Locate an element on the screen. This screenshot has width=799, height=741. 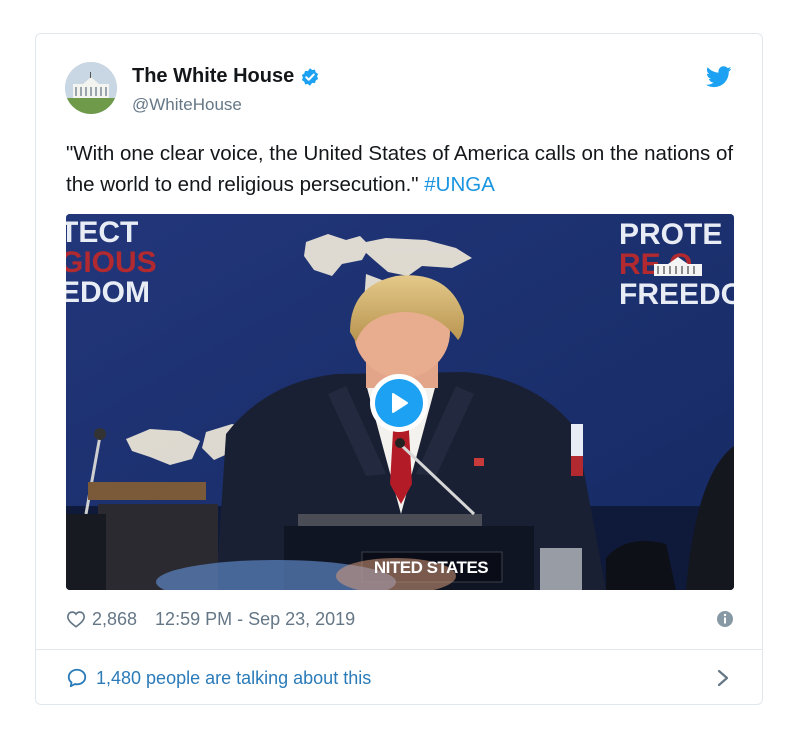
backdrop-text-left: TECT GIOUS EDOM is located at coordinates (111, 263).